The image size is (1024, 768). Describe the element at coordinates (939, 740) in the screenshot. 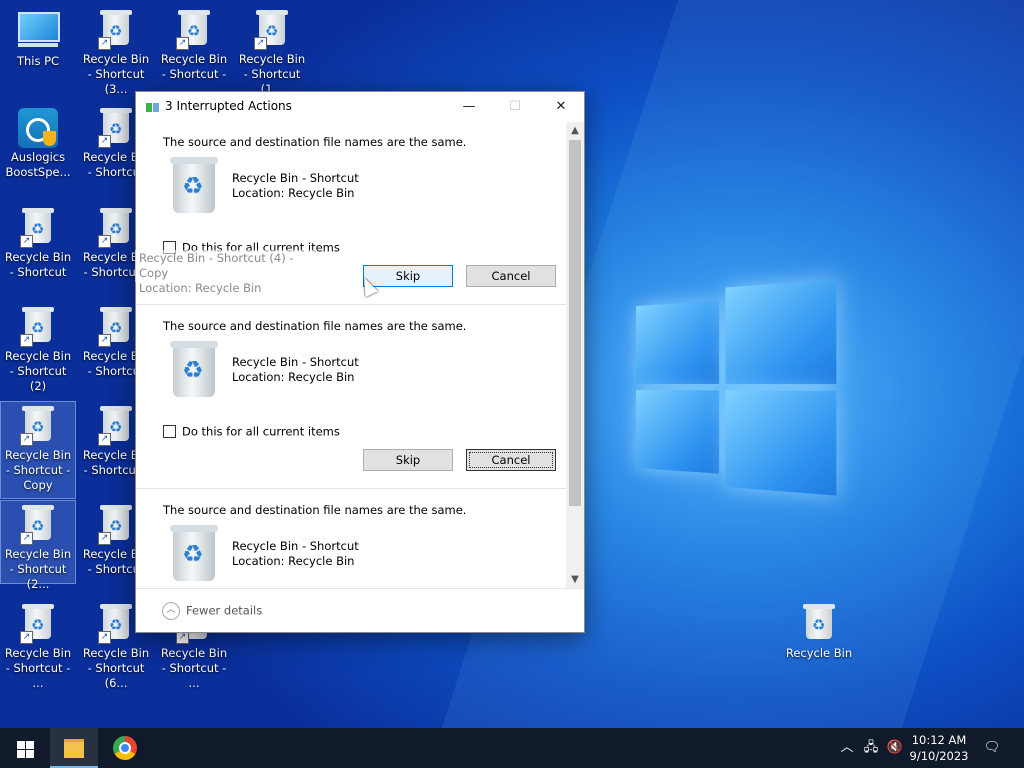

I see `clock-time: 10:12 AM` at that location.